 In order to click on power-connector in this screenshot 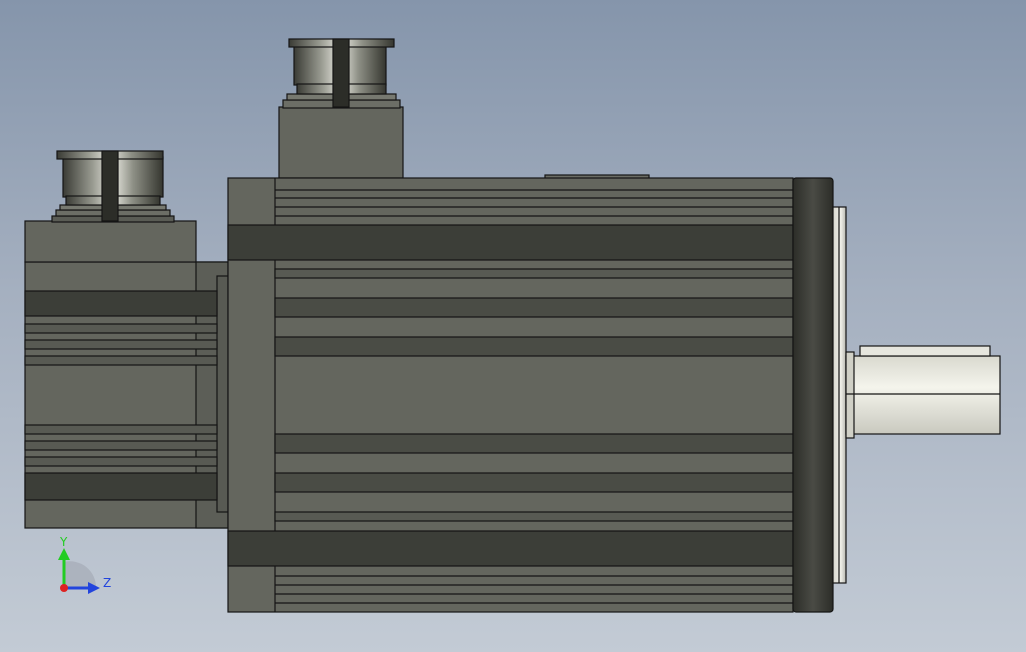, I will do `click(341, 73)`.